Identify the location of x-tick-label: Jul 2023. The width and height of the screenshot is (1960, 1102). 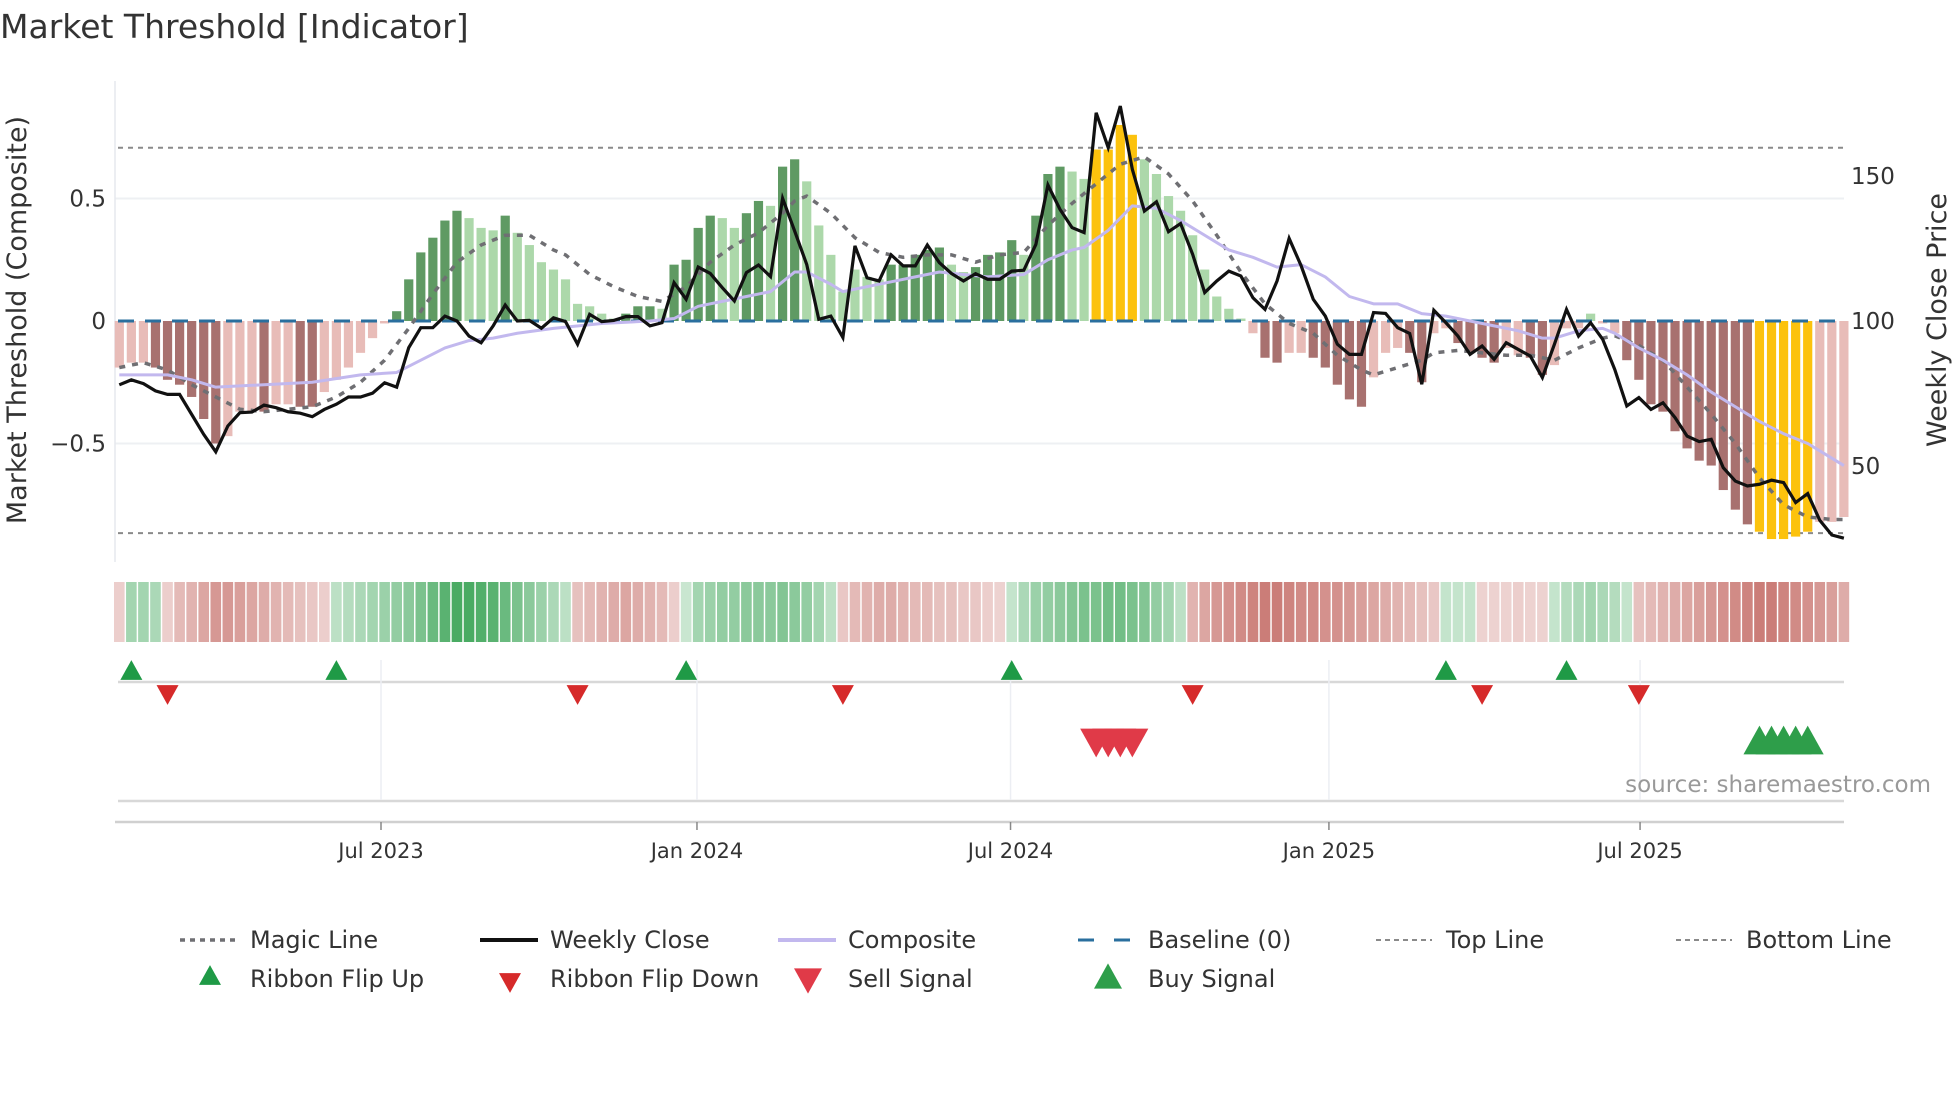
(379, 851).